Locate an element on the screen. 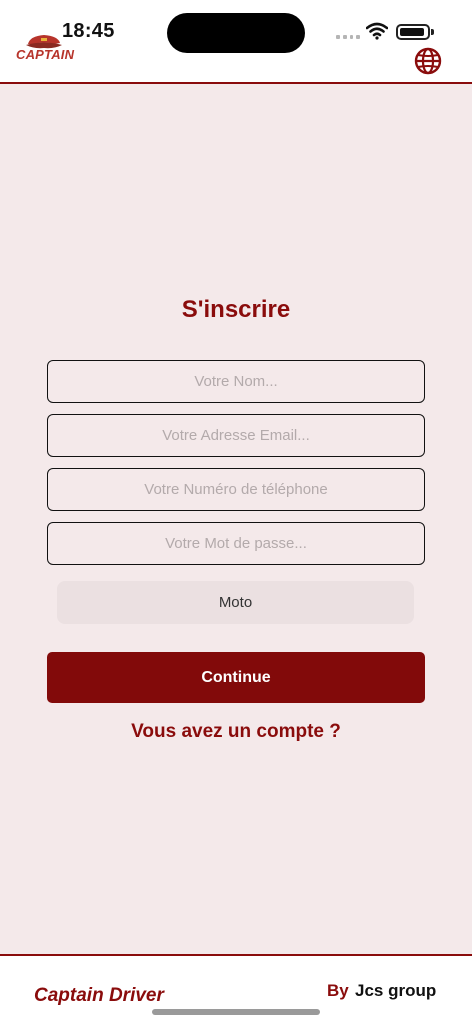 The width and height of the screenshot is (472, 1024). captain-logo: CAPTAIN is located at coordinates (46, 49).